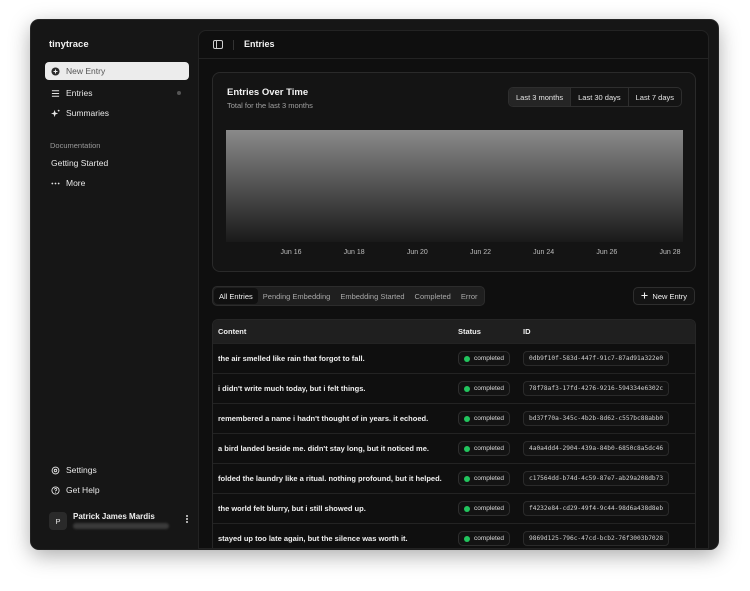 Image resolution: width=750 pixels, height=591 pixels. Describe the element at coordinates (117, 163) in the screenshot. I see `sidebar-item-getting-started: Getting Started` at that location.